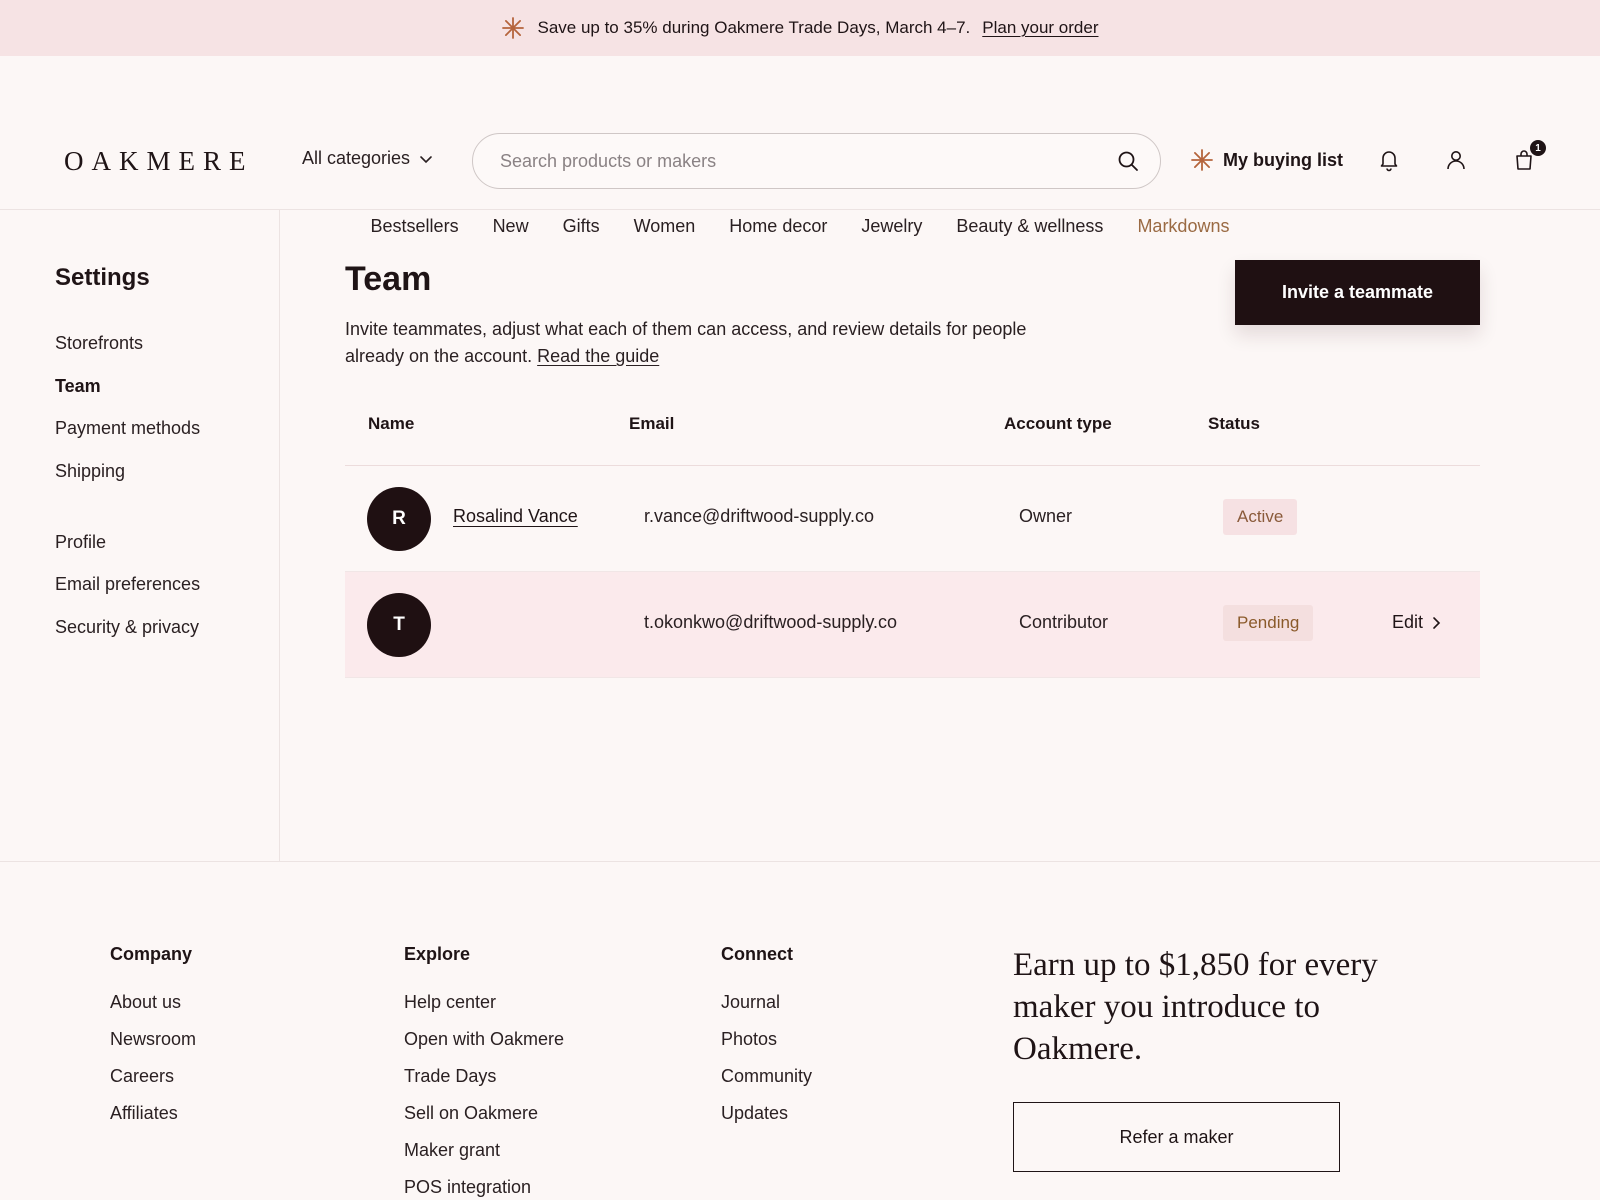 The width and height of the screenshot is (1600, 1200). Describe the element at coordinates (598, 356) in the screenshot. I see `read-guide-link: Read the guide` at that location.